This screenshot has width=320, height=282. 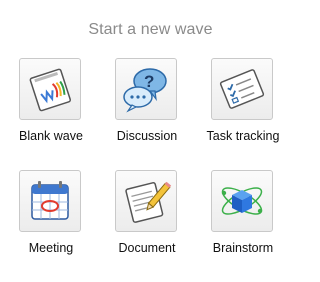 I want to click on template-document: Document, so click(x=147, y=225).